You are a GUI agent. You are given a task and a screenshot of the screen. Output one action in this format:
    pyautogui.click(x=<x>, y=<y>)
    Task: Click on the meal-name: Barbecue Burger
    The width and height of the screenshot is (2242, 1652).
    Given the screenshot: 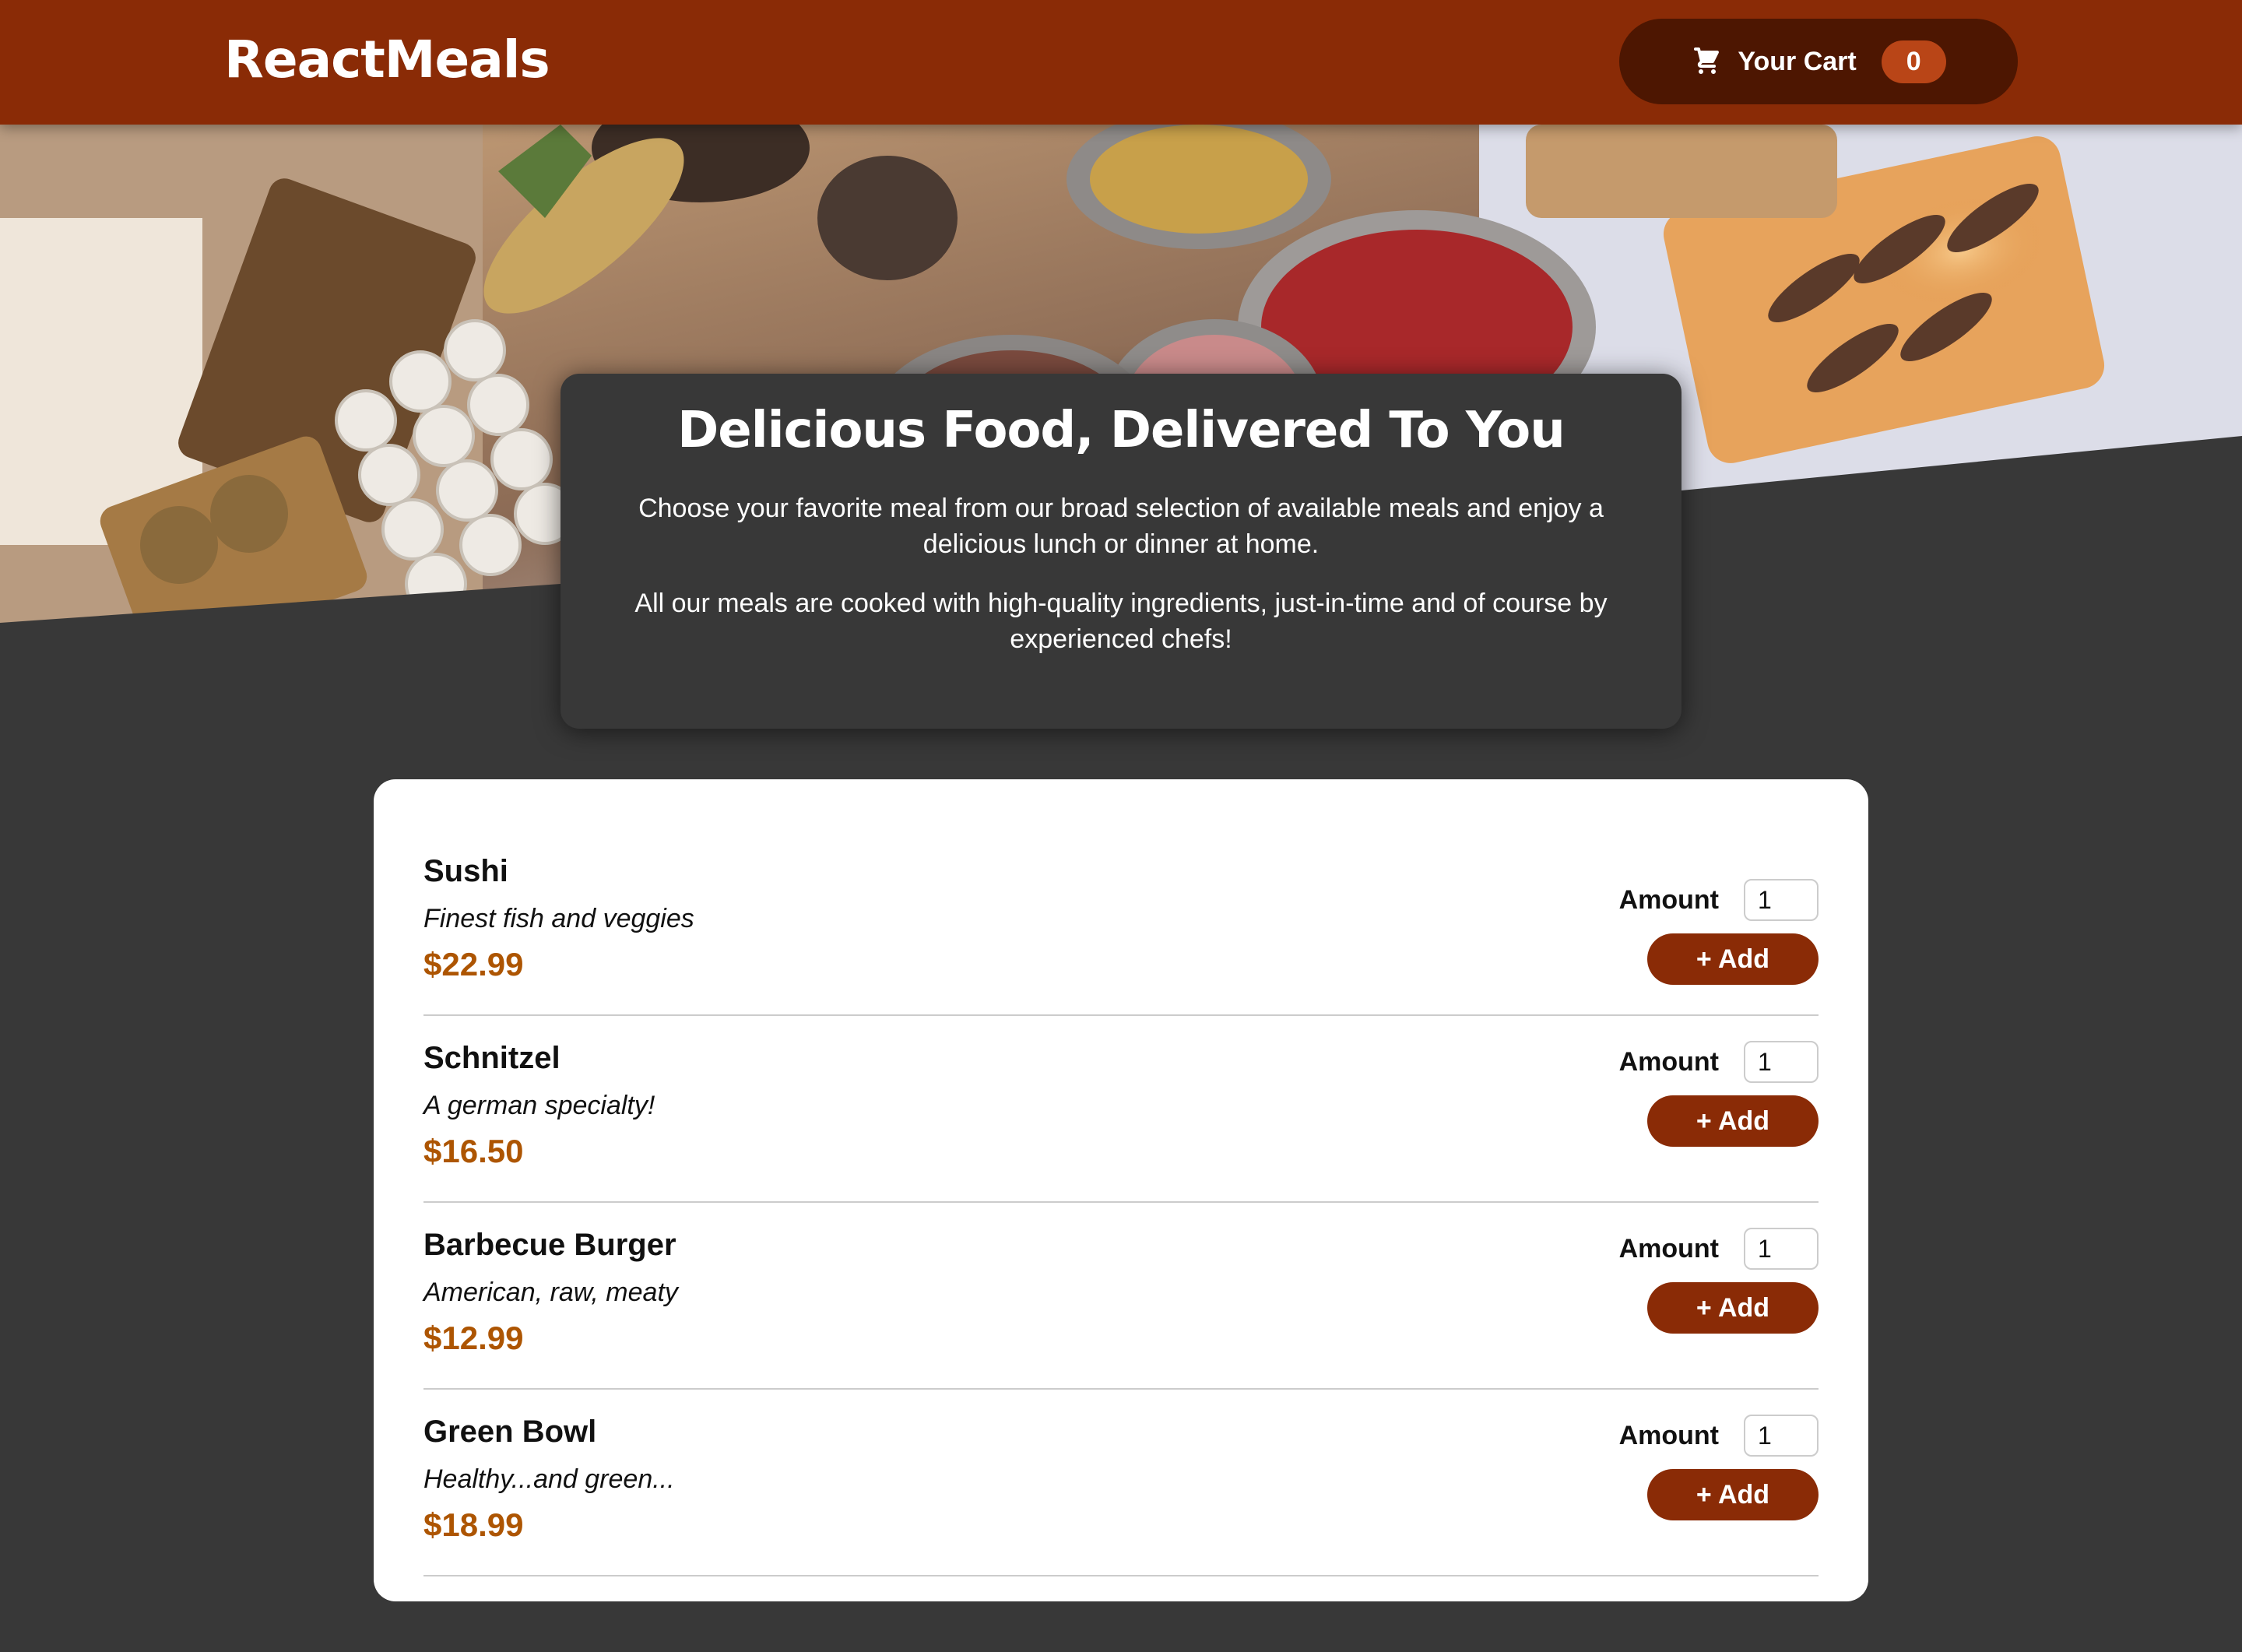 What is the action you would take?
    pyautogui.click(x=549, y=1245)
    